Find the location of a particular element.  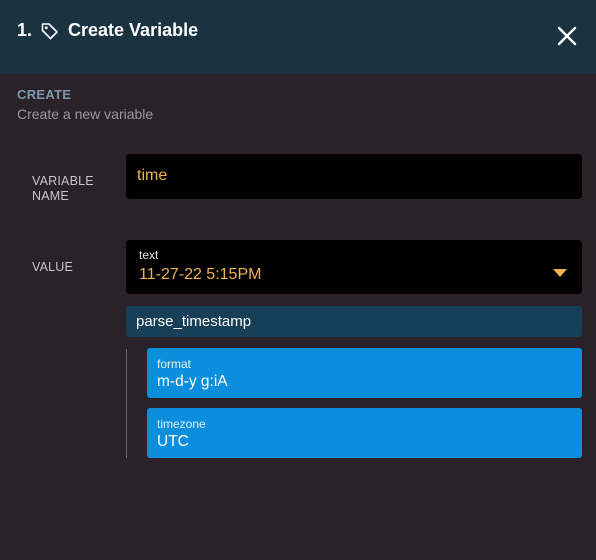

param-format: format m-d-y g:iA is located at coordinates (364, 373).